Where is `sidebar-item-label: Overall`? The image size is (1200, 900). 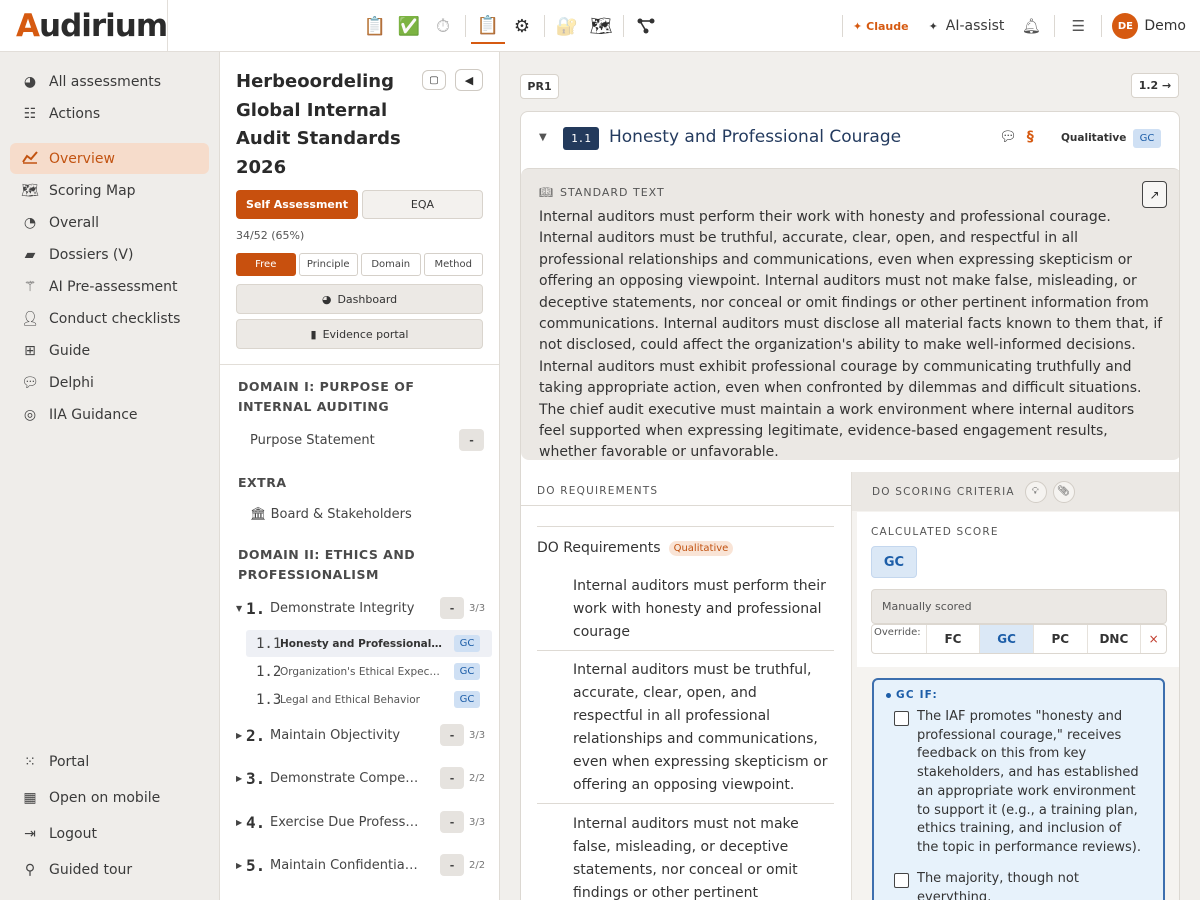
sidebar-item-label: Overall is located at coordinates (74, 222).